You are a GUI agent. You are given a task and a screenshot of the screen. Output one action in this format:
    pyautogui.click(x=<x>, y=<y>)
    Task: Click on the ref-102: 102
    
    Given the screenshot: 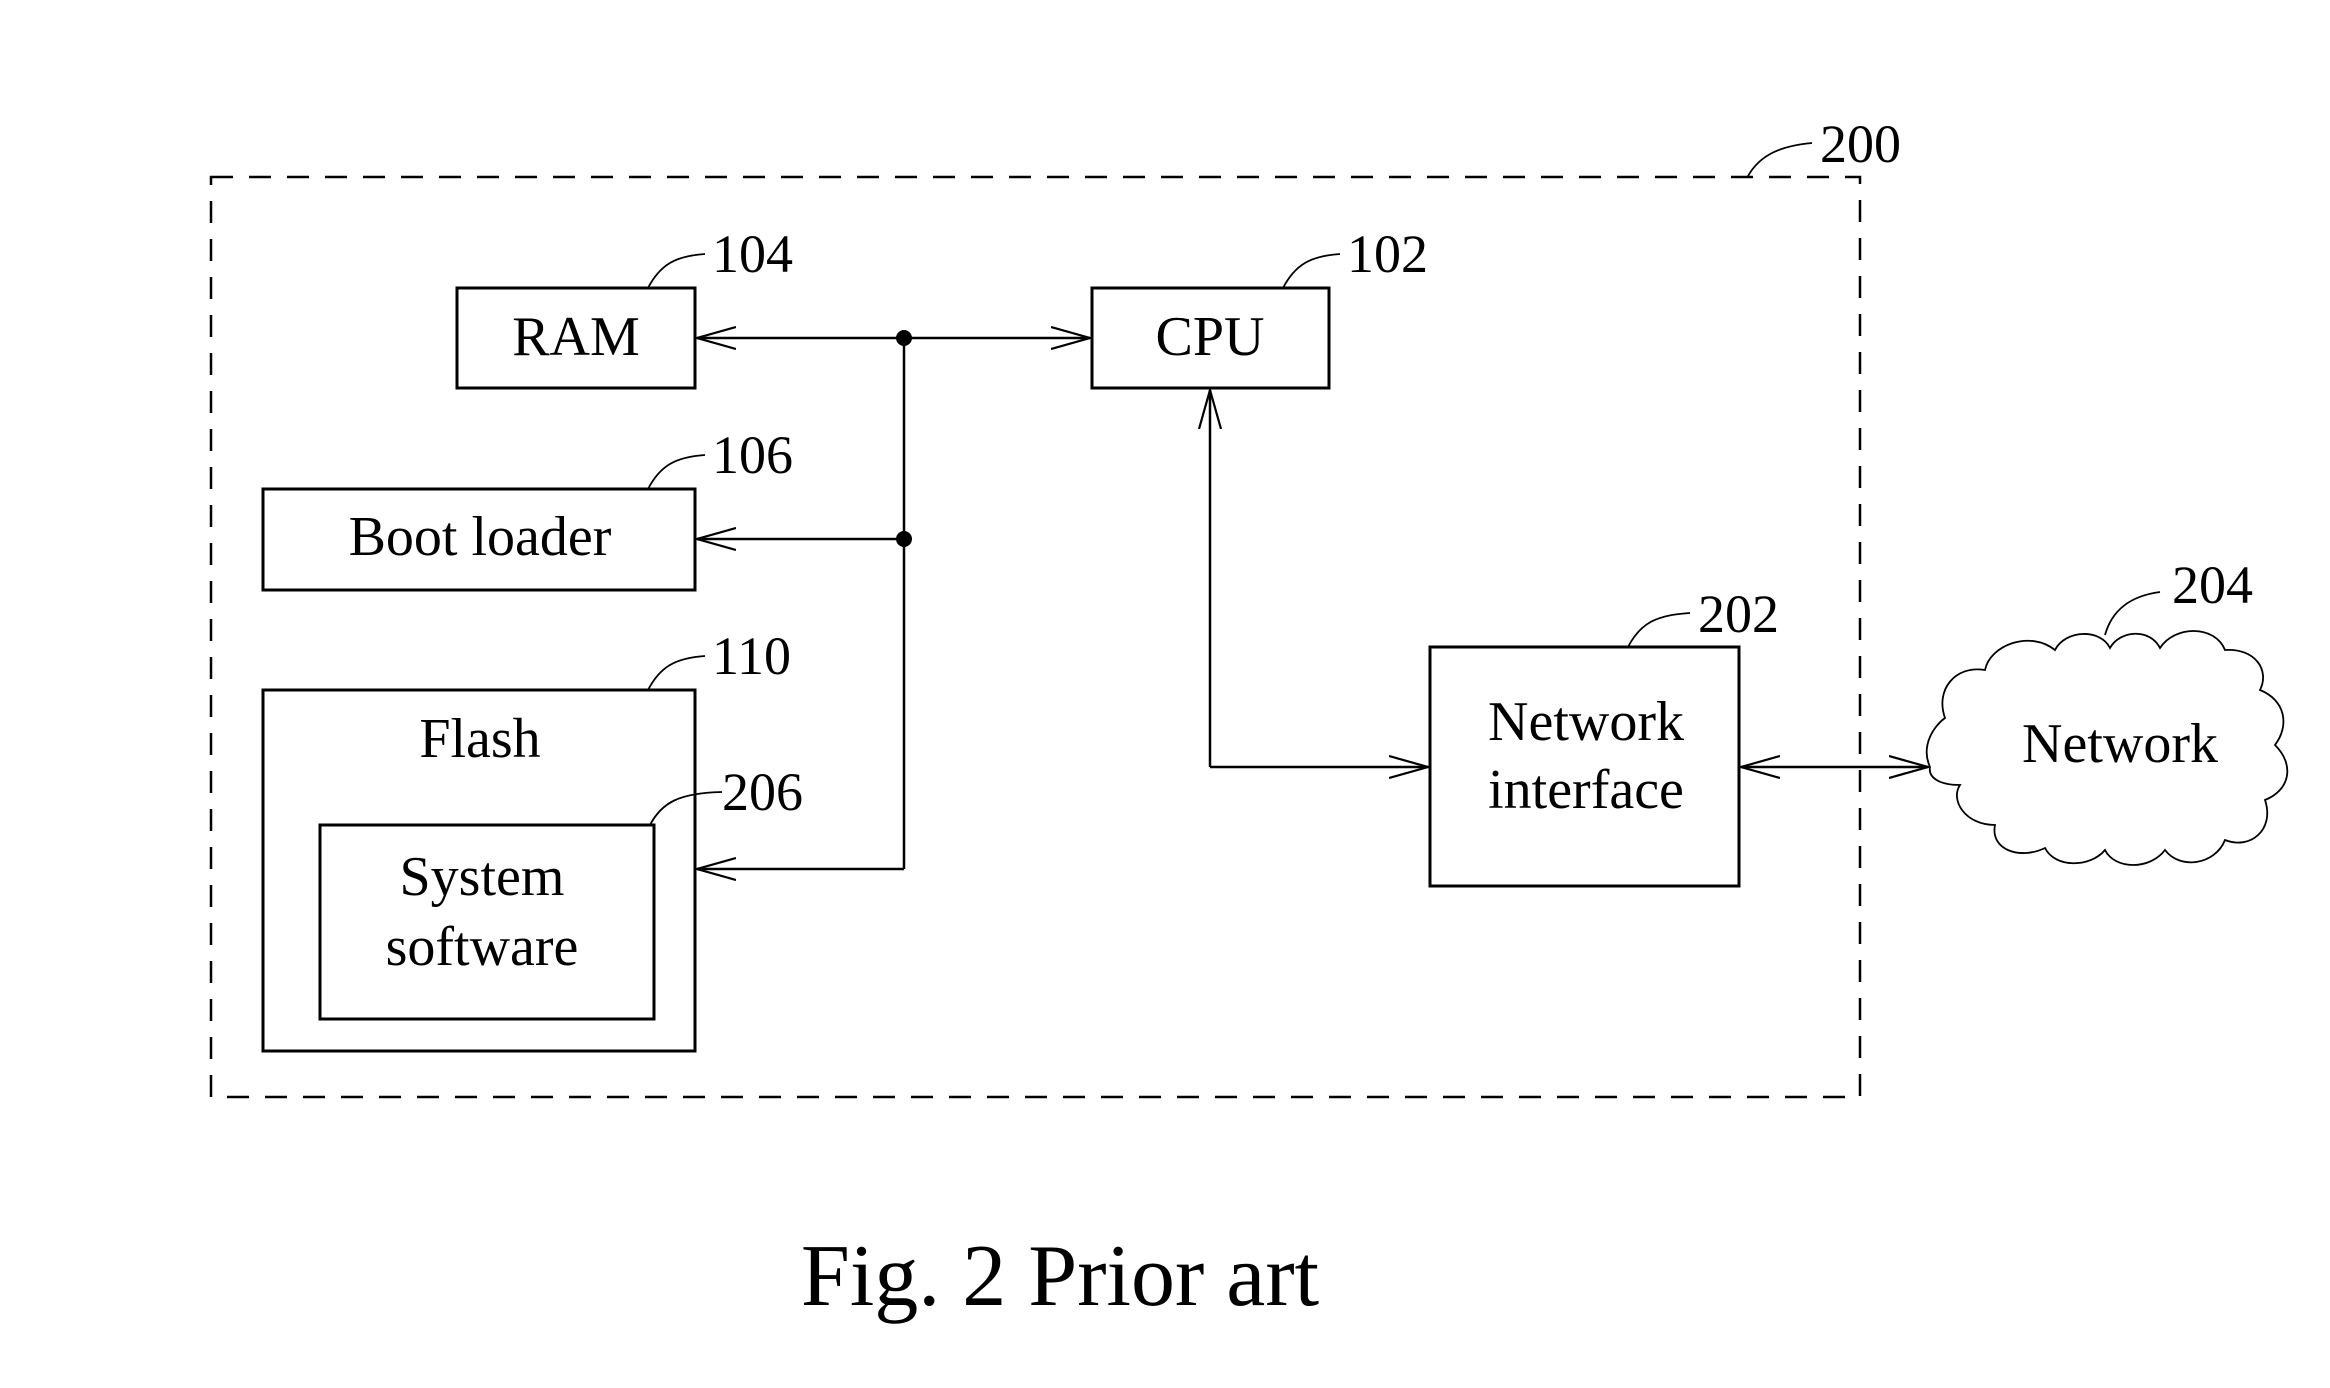 What is the action you would take?
    pyautogui.click(x=1387, y=254)
    